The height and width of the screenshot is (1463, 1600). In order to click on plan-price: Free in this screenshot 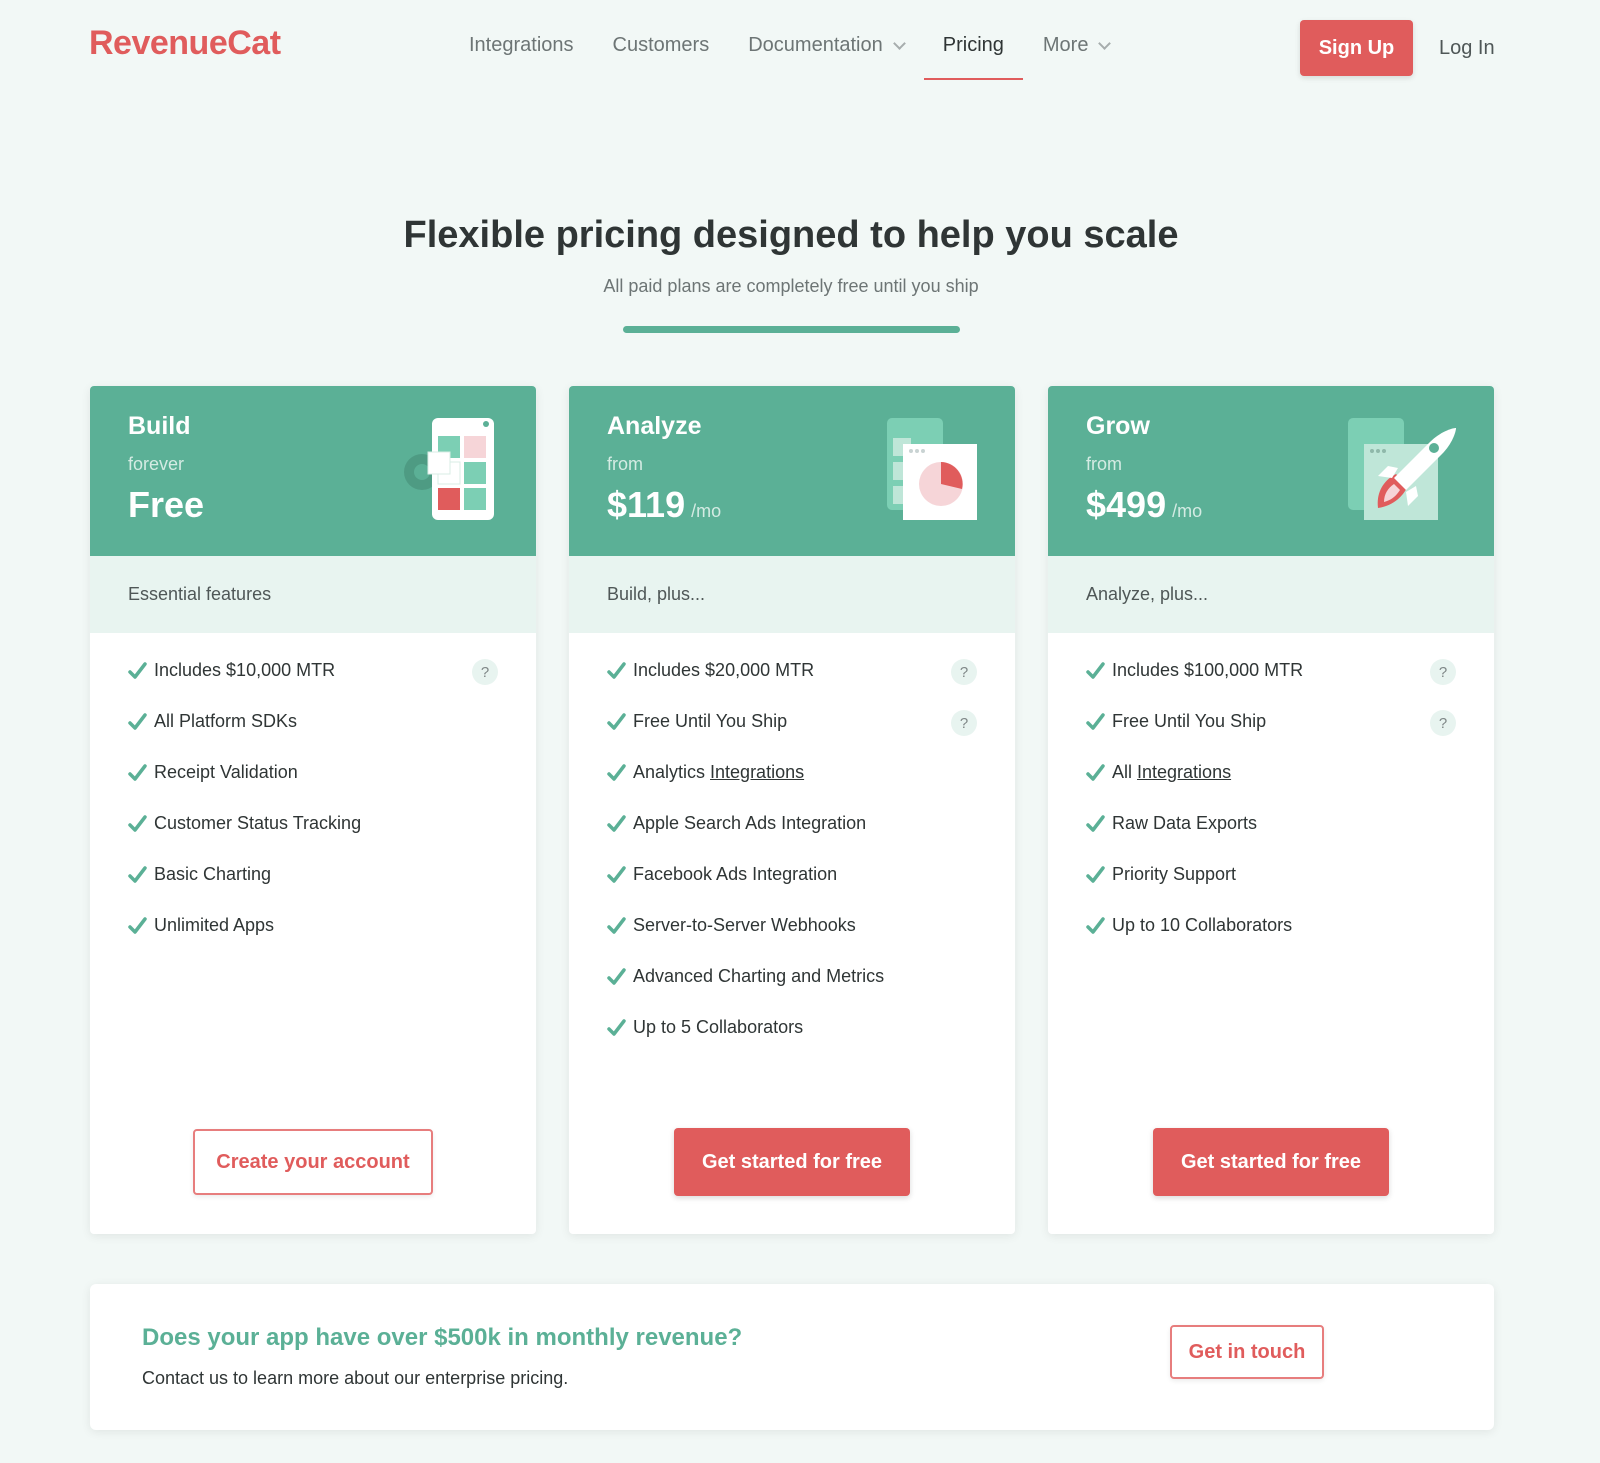, I will do `click(166, 505)`.